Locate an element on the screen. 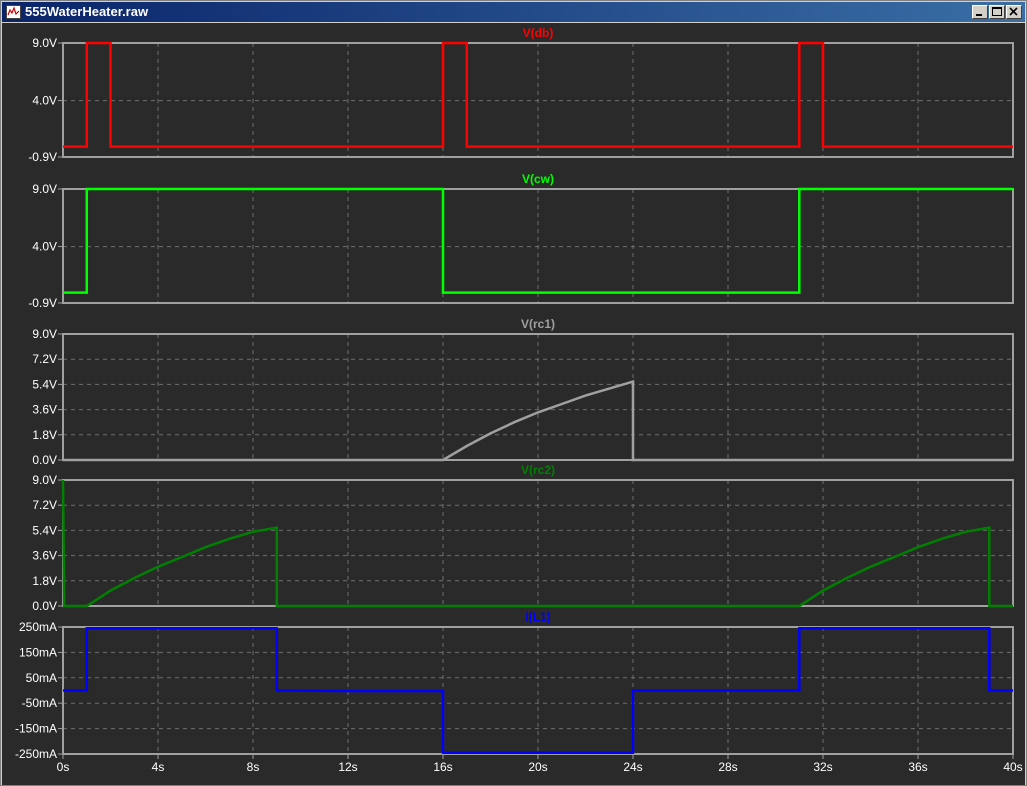  y-tick-label: 50mA is located at coordinates (41, 678).